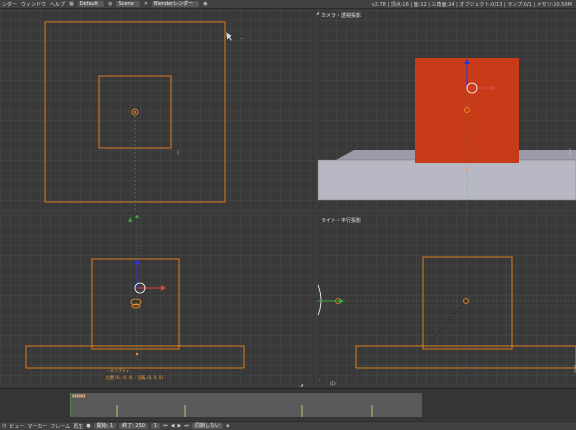  I want to click on current-frame-field: 1, so click(155, 426).